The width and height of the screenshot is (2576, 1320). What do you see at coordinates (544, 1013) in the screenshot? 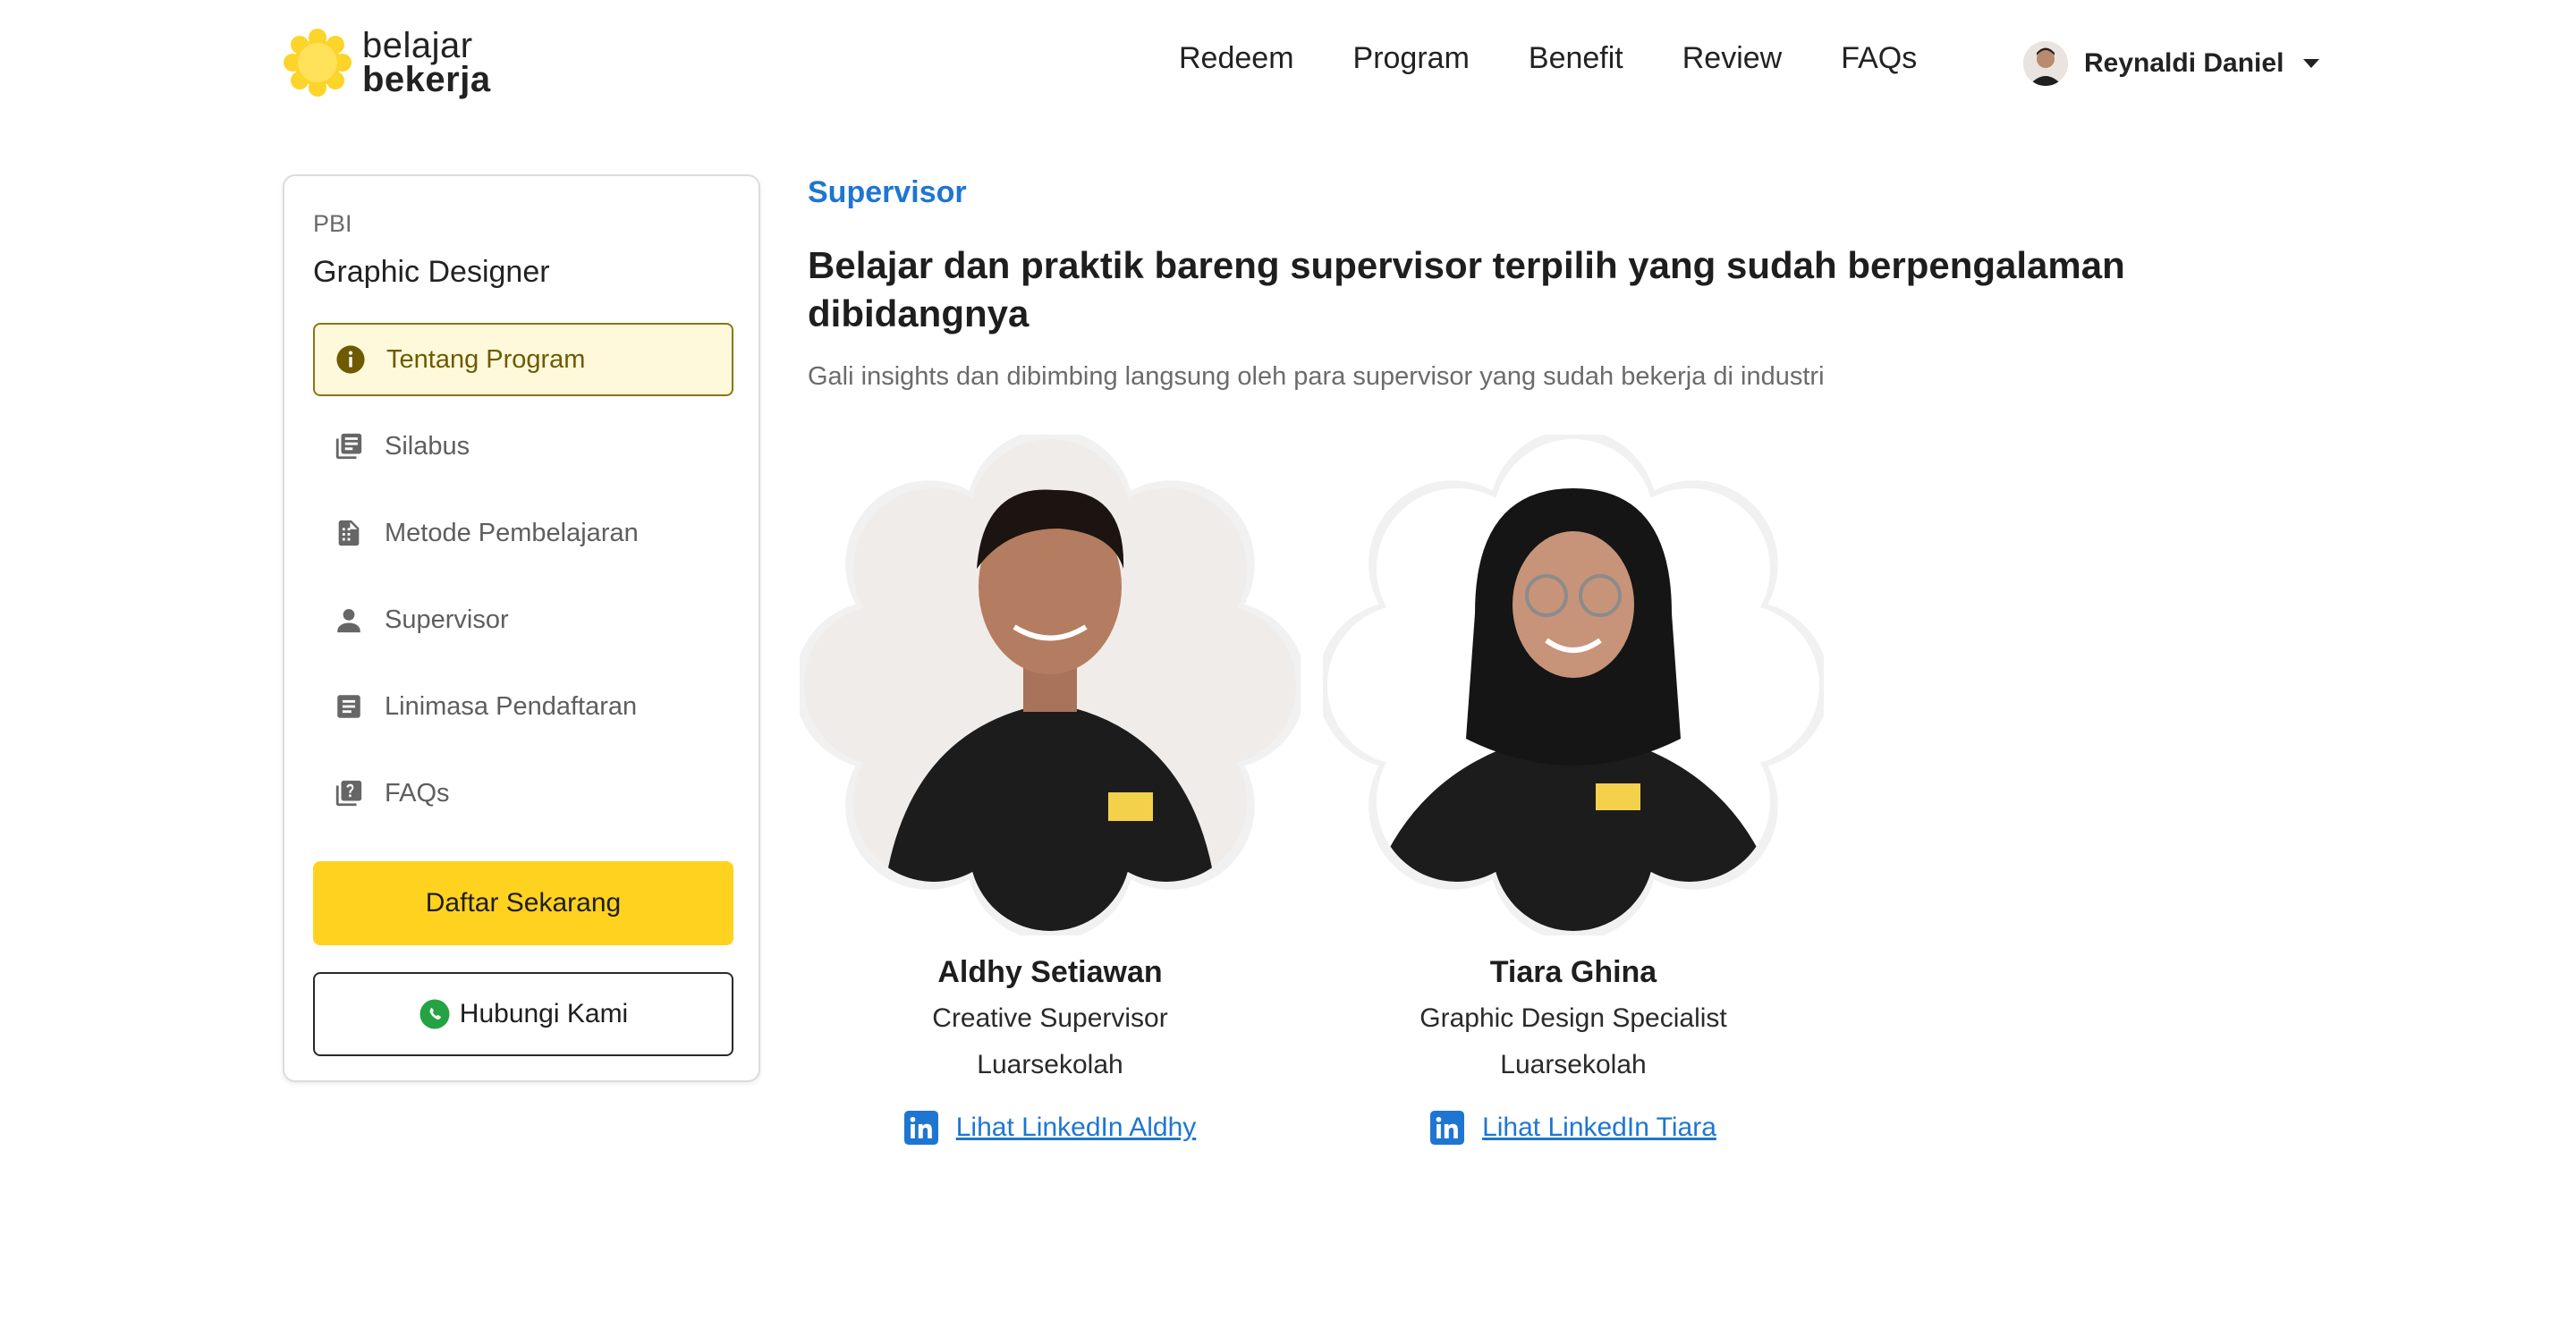
I see `hubungi-kami-label: Hubungi Kami` at bounding box center [544, 1013].